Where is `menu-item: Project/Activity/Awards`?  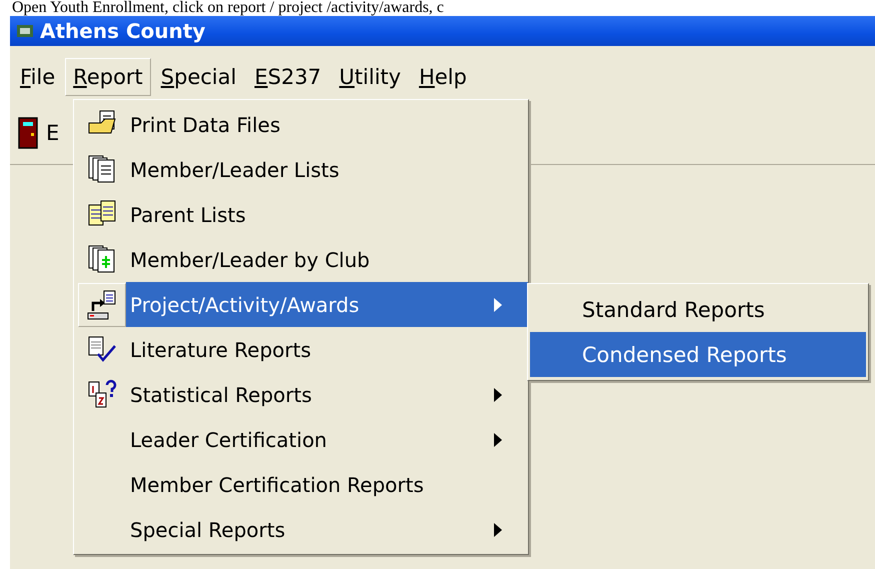 menu-item: Project/Activity/Awards is located at coordinates (327, 304).